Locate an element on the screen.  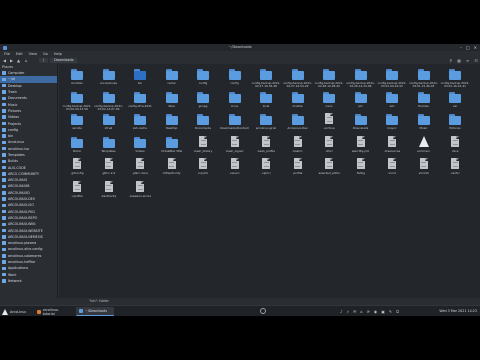
file-item: .bashrc is located at coordinates (298, 144).